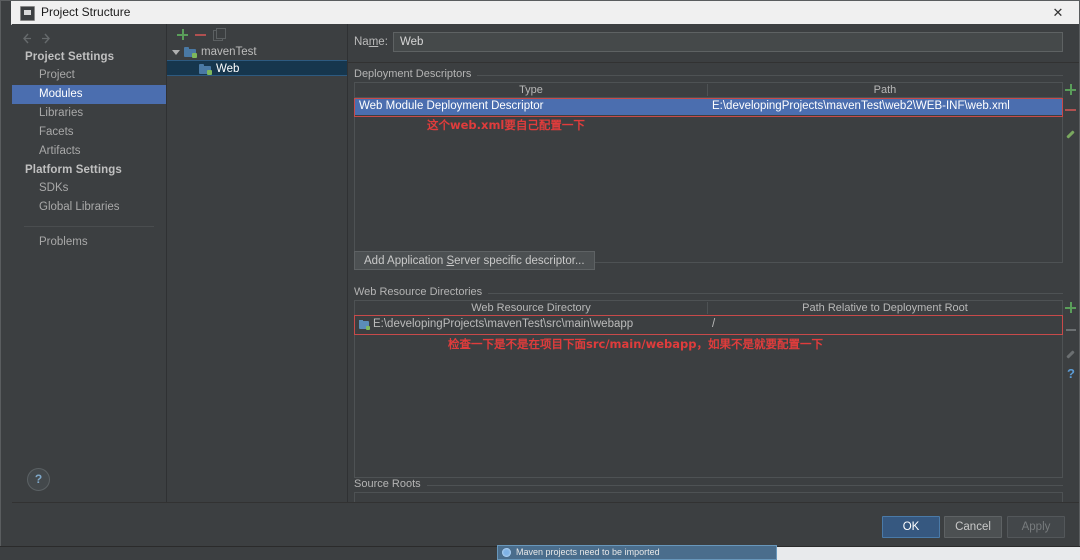 The width and height of the screenshot is (1080, 560). What do you see at coordinates (73, 170) in the screenshot?
I see `sidebar-group-platform-settings: Platform Settings` at bounding box center [73, 170].